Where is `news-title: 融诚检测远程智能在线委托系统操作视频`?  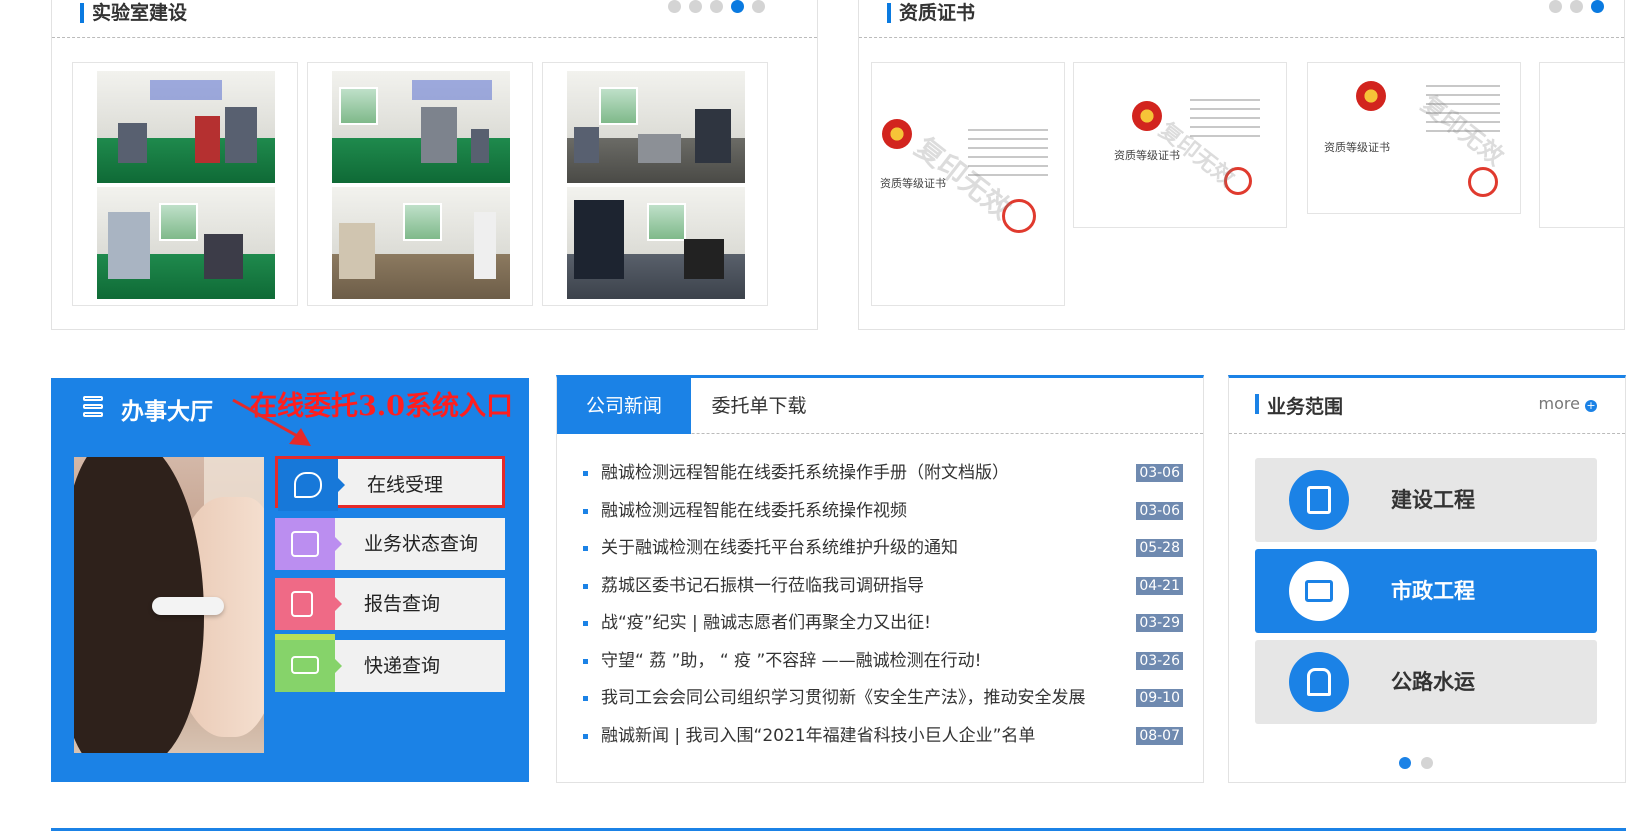 news-title: 融诚检测远程智能在线委托系统操作视频 is located at coordinates (856, 511).